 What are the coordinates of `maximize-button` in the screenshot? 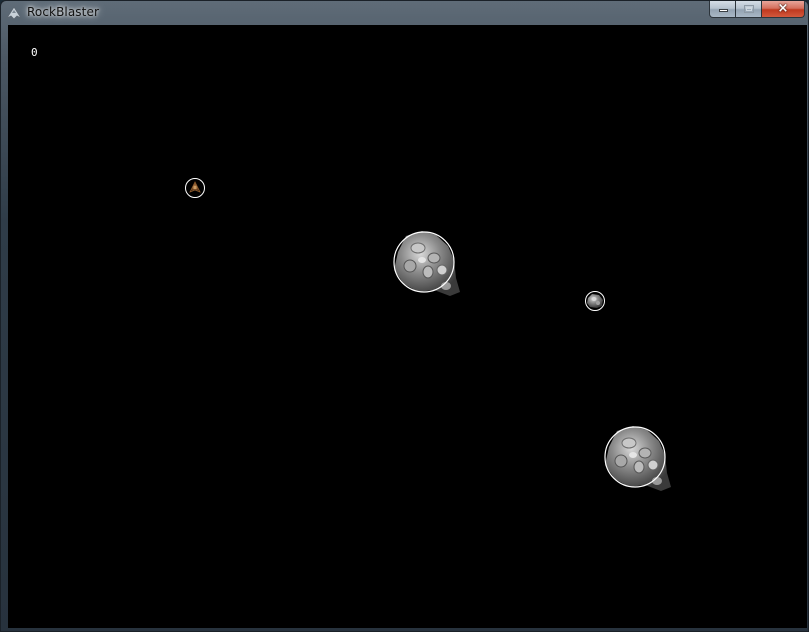 It's located at (749, 9).